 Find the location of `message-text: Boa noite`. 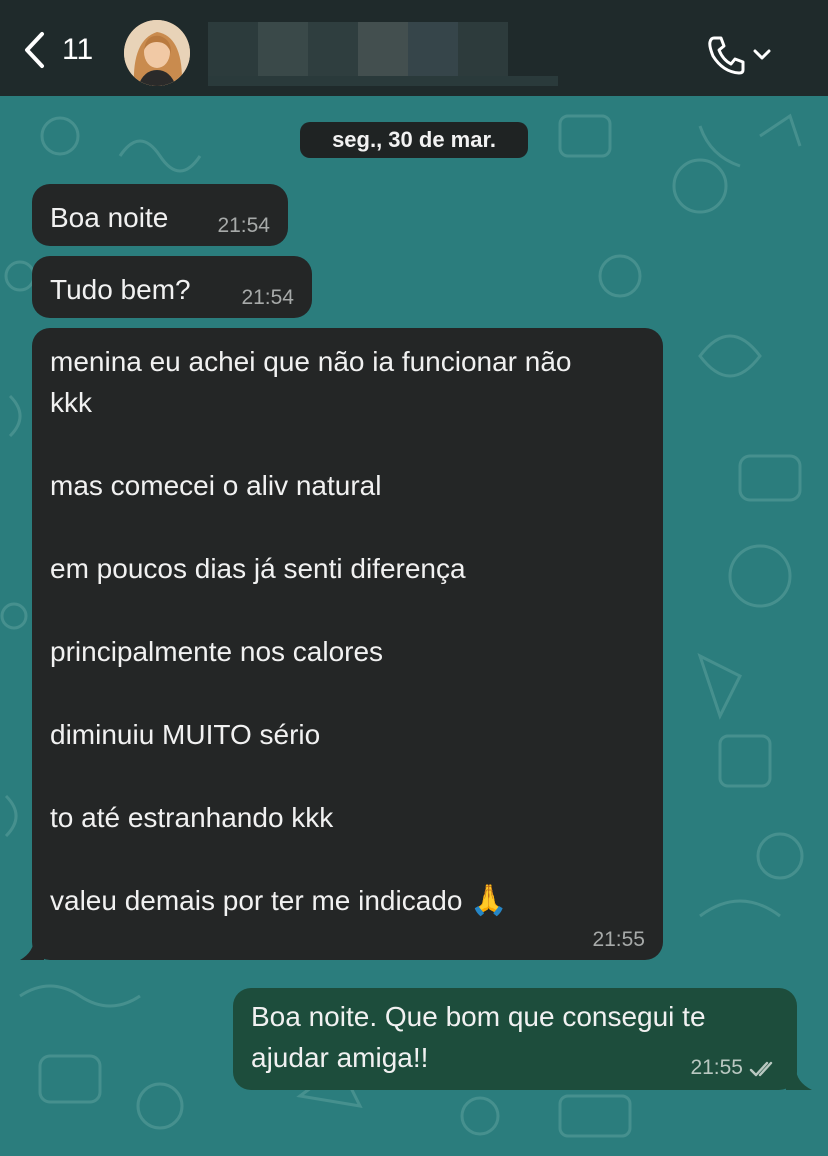

message-text: Boa noite is located at coordinates (109, 217).